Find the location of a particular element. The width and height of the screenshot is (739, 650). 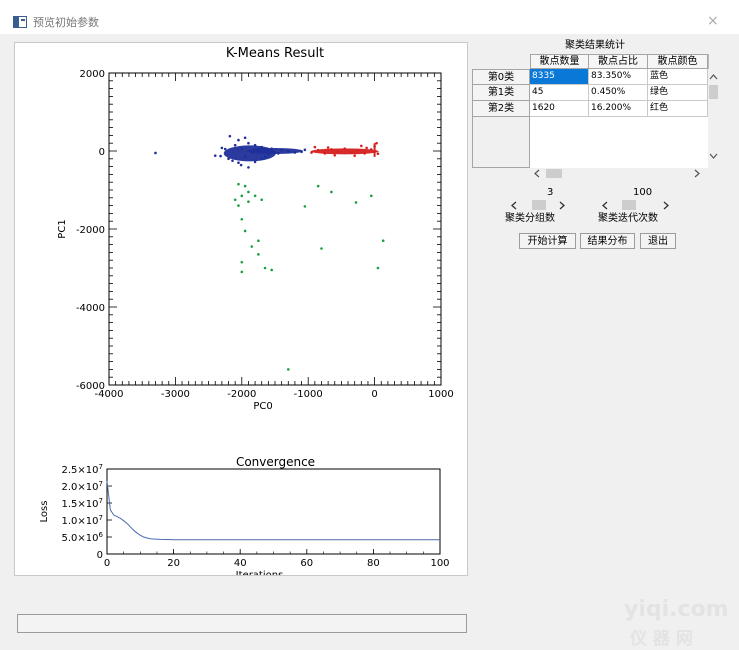

row-header-0: 第0类 is located at coordinates (501, 77).